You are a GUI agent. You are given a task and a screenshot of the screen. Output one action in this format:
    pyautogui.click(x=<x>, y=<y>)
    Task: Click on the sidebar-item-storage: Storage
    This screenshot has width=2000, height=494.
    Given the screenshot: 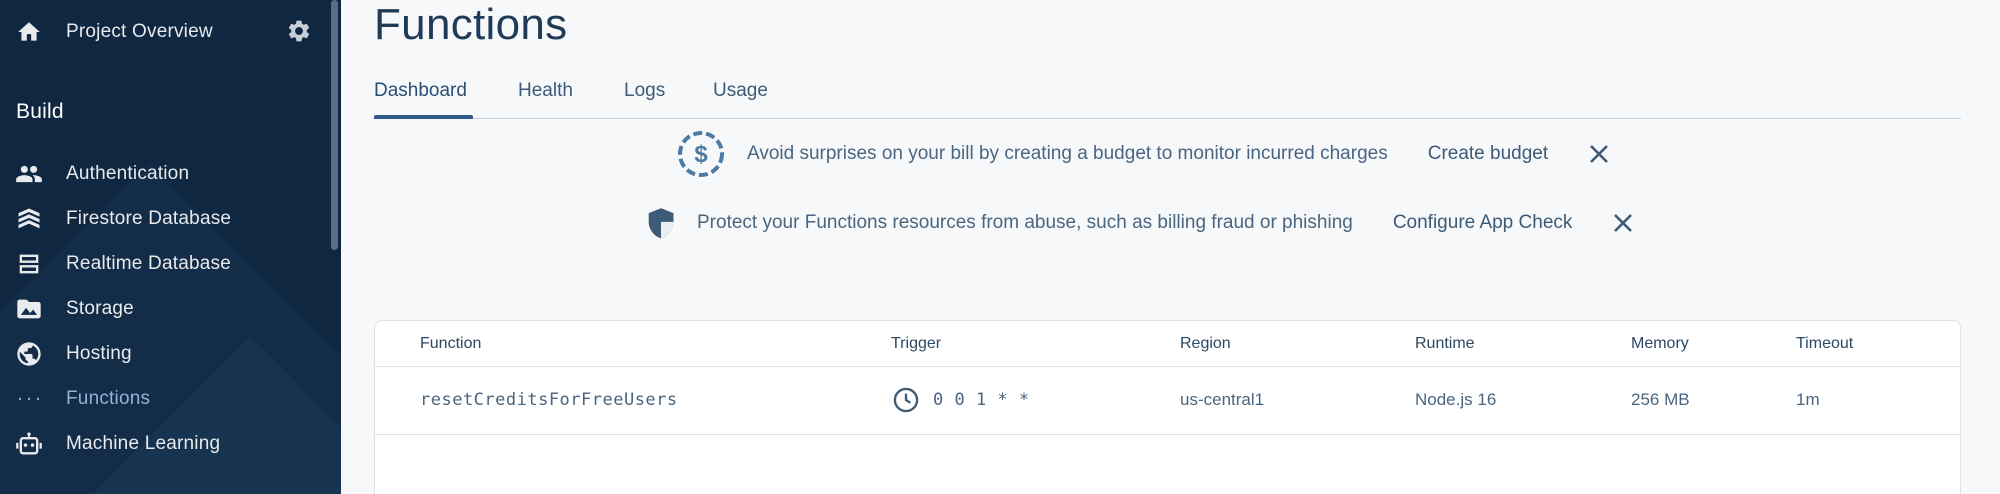 What is the action you would take?
    pyautogui.click(x=165, y=309)
    